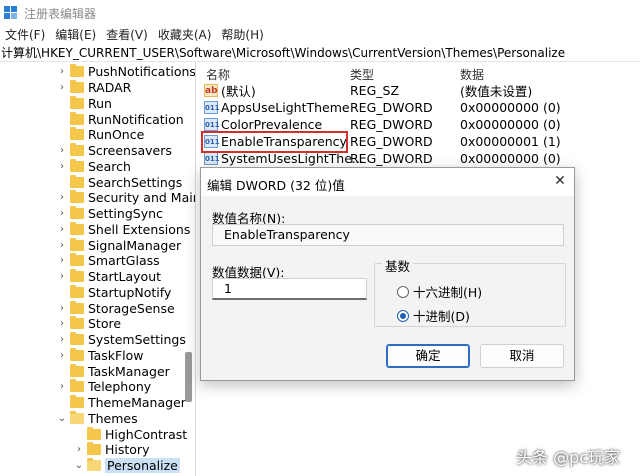 Image resolution: width=640 pixels, height=476 pixels. Describe the element at coordinates (387, 182) in the screenshot. I see `dialog-title-bar: 编辑 DWORD (32 位)值 ✕` at that location.